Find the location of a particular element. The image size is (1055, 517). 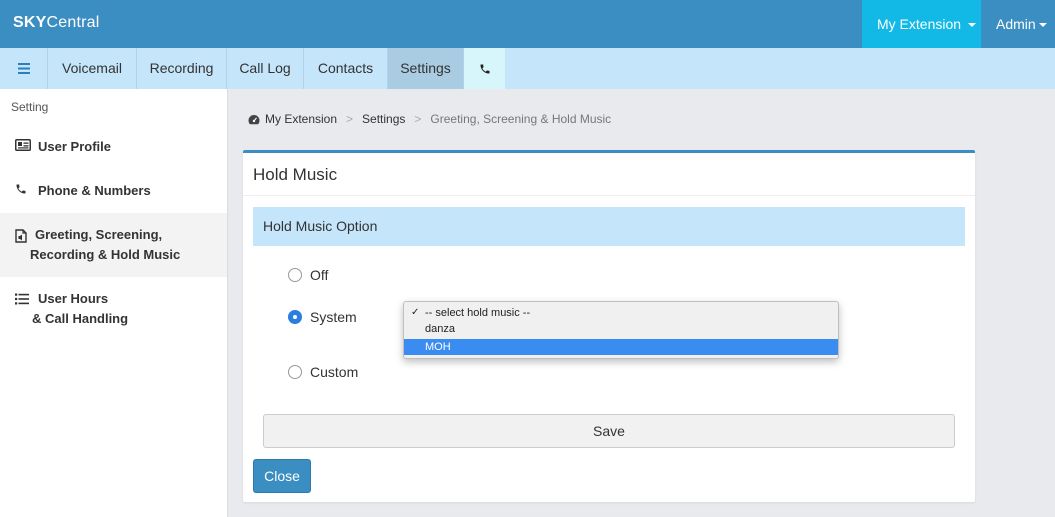

sidebar-item-phone-numbers: Phone & Numbers is located at coordinates (113, 191).